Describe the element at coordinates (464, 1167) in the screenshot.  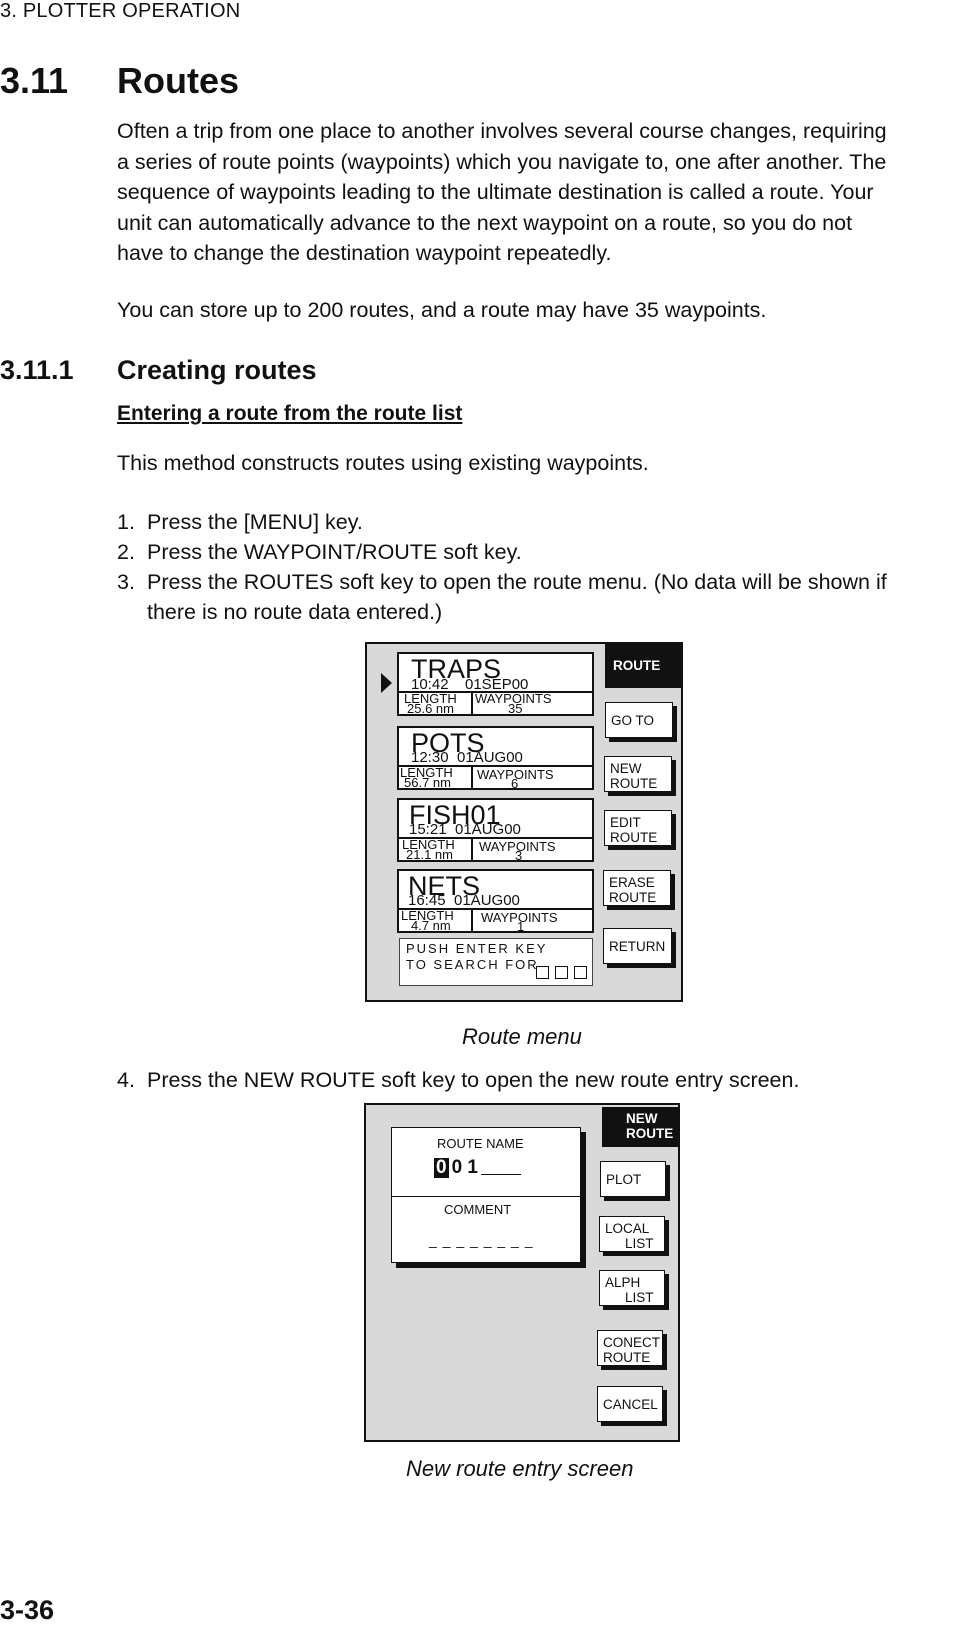
I see `route-name-value: 0 1` at that location.